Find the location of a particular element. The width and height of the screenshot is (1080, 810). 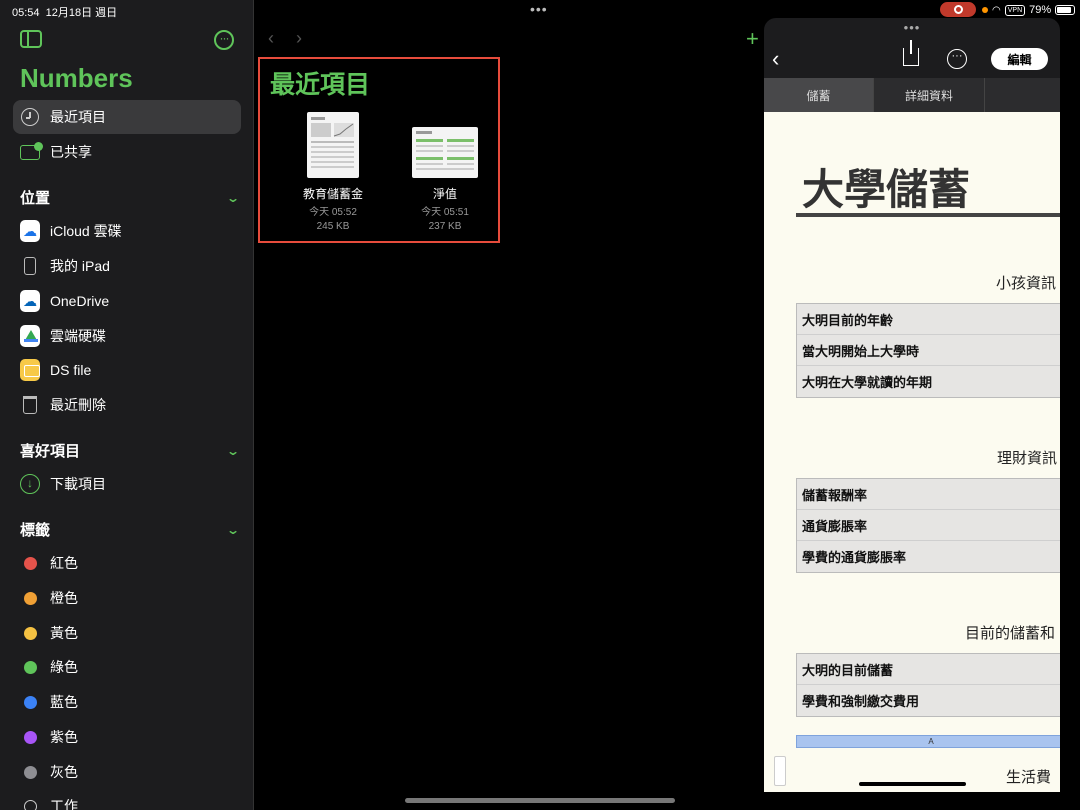

tag-label: 藍色 is located at coordinates (64, 702).